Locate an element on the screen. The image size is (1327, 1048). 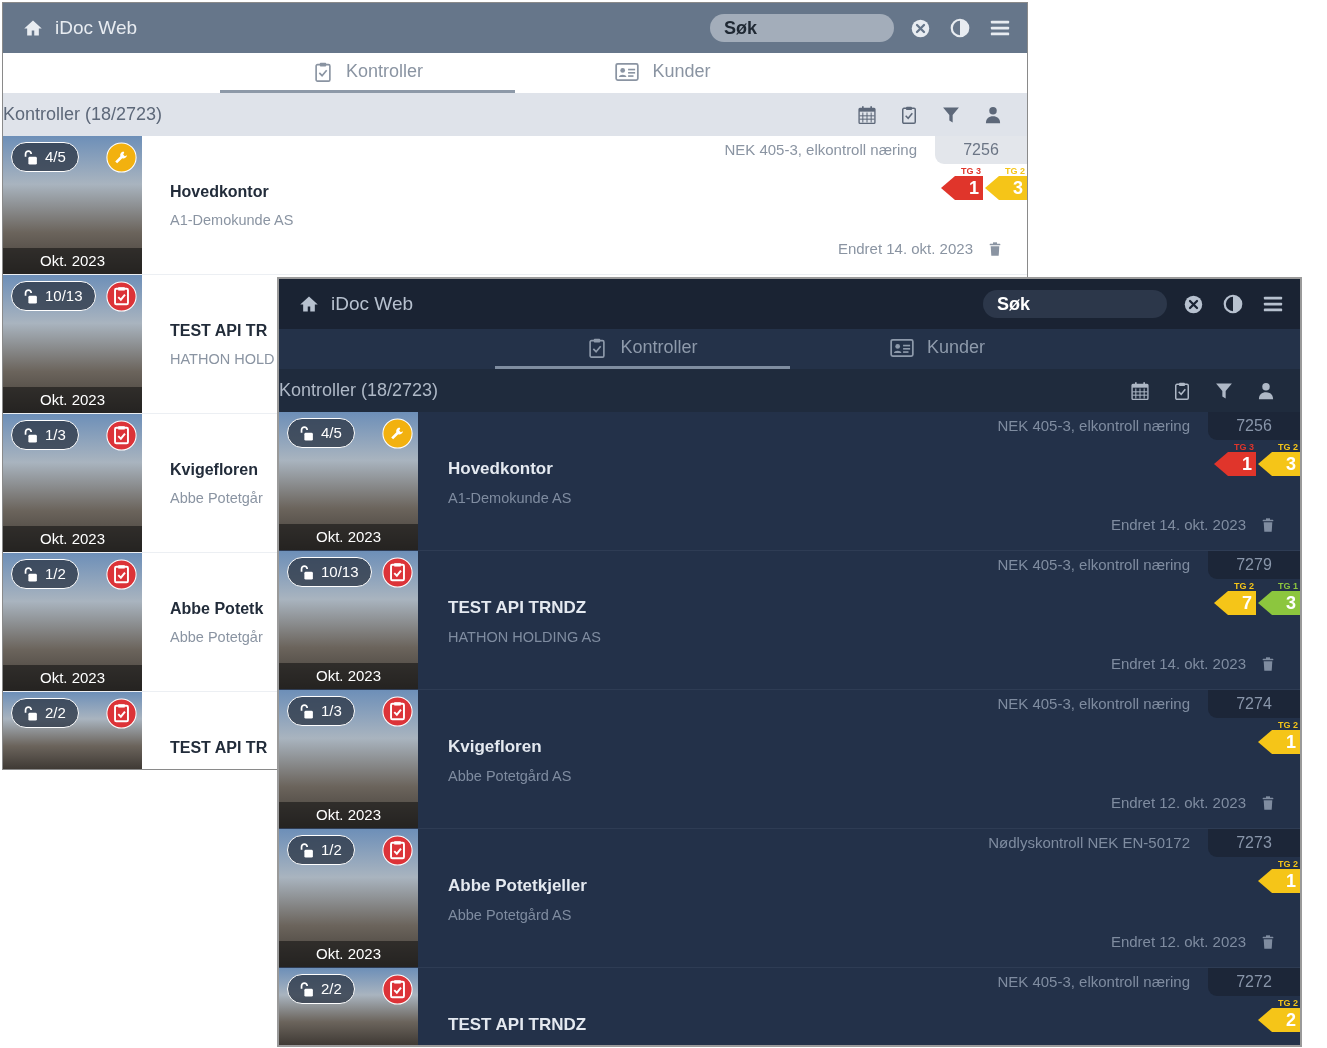
row-subtitle: HATHON HOLD is located at coordinates (222, 359).